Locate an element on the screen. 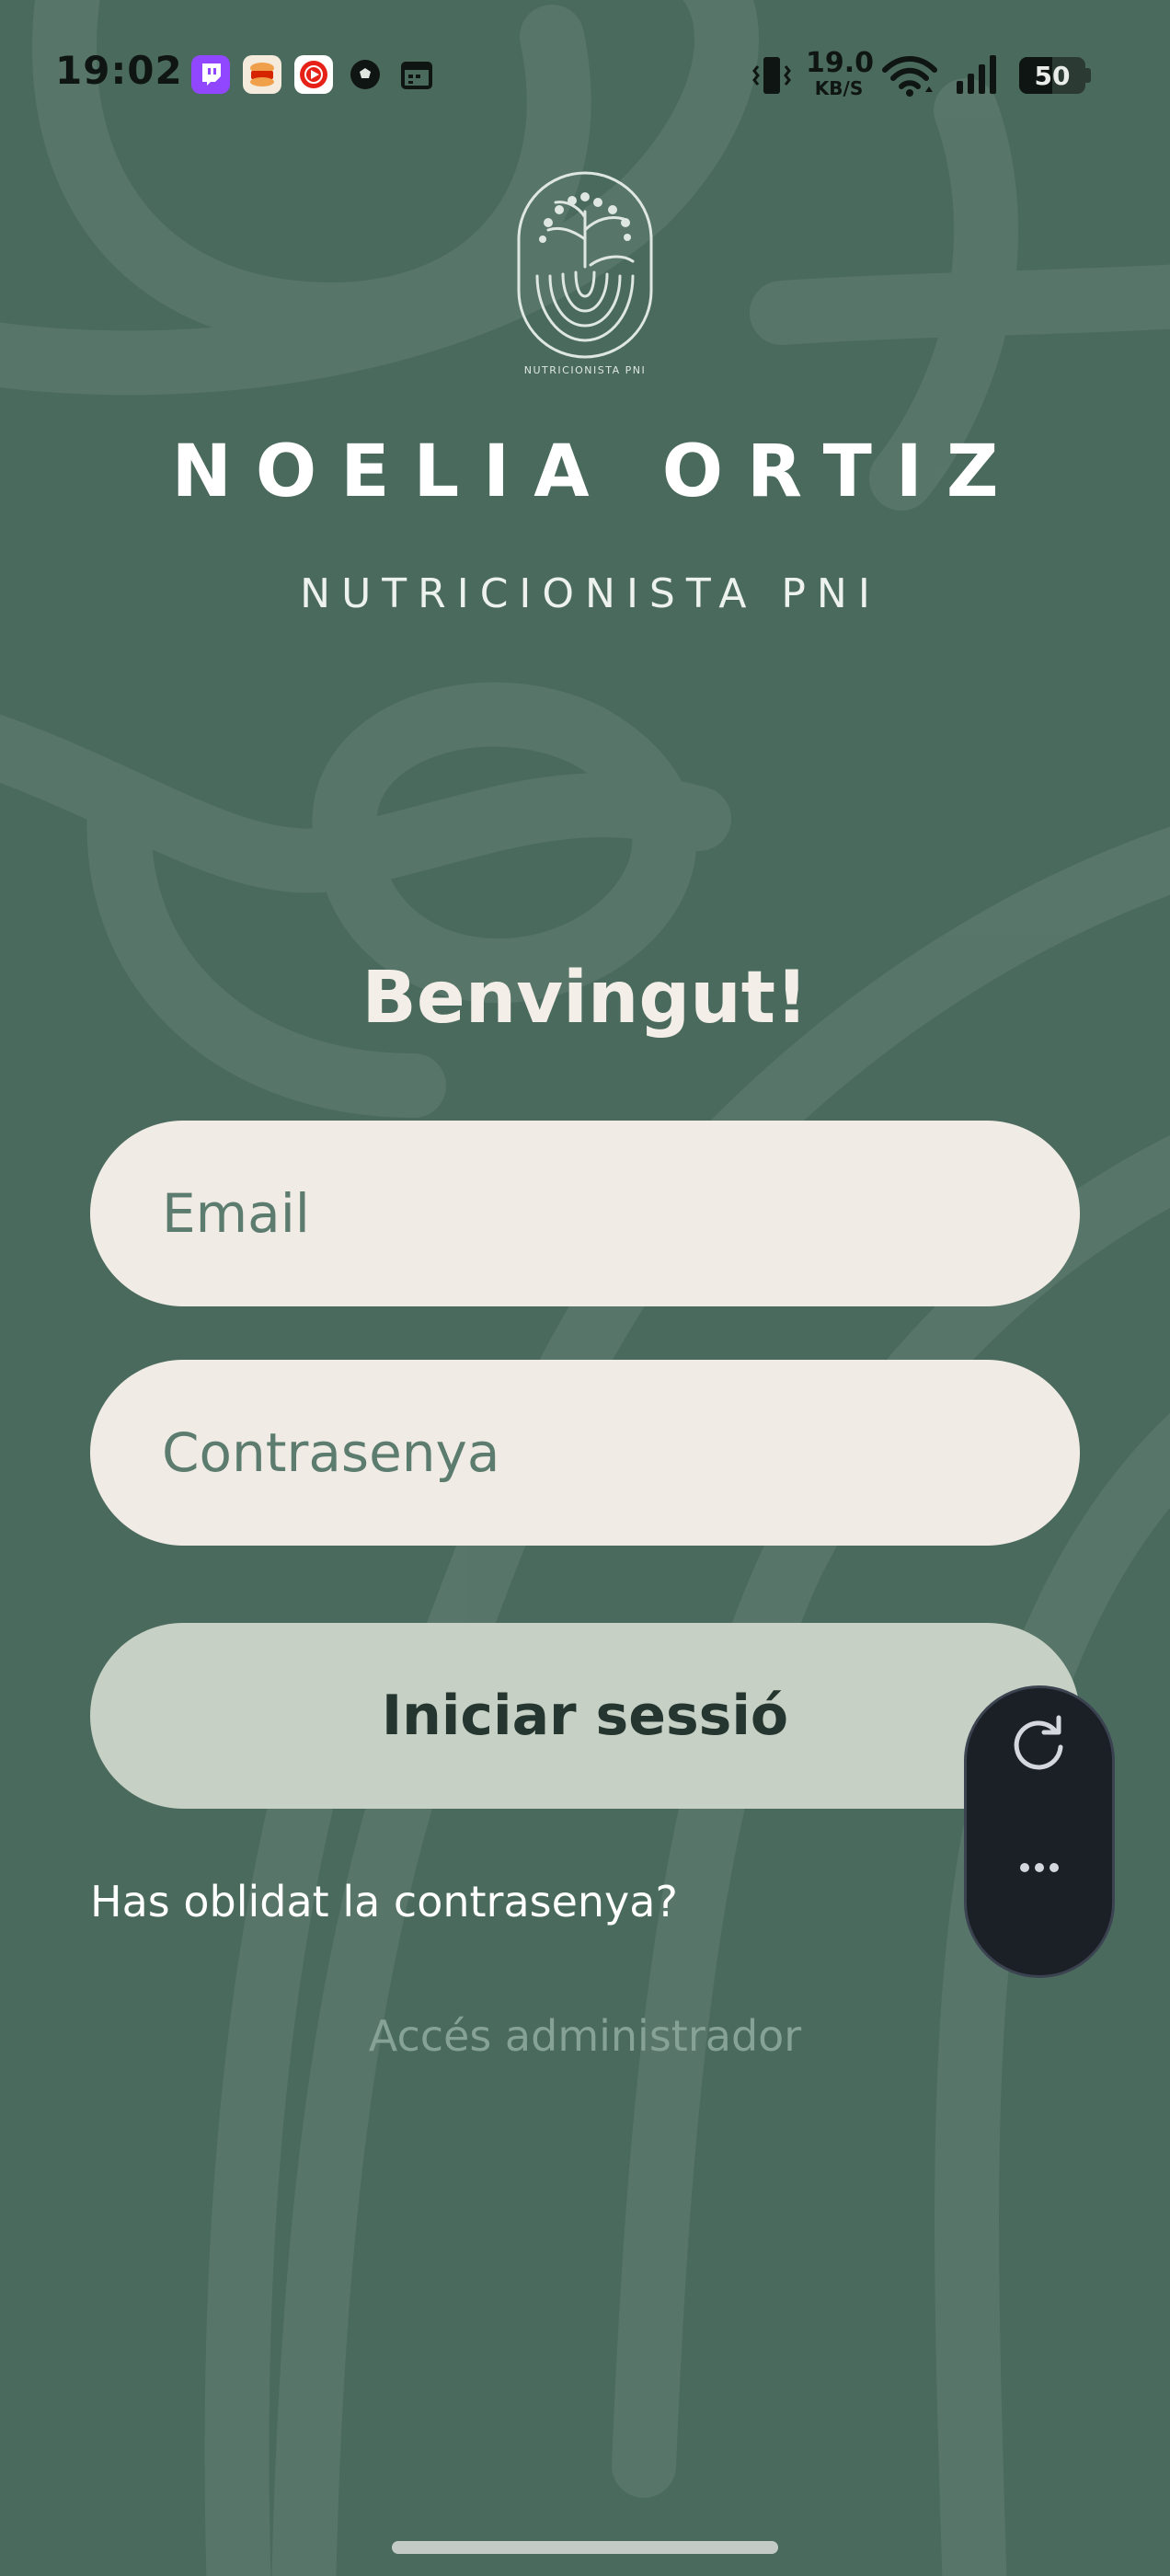 The height and width of the screenshot is (2576, 1170). brand-subtitle: NUTRICIONISTA PNI is located at coordinates (590, 593).